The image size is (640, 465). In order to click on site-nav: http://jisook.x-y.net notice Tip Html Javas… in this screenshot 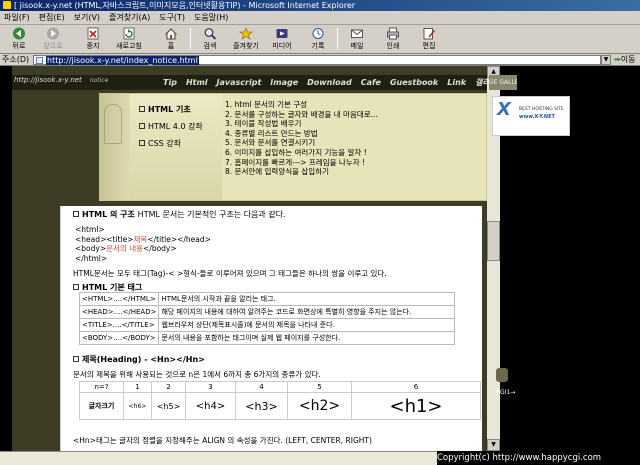, I will do `click(262, 82)`.